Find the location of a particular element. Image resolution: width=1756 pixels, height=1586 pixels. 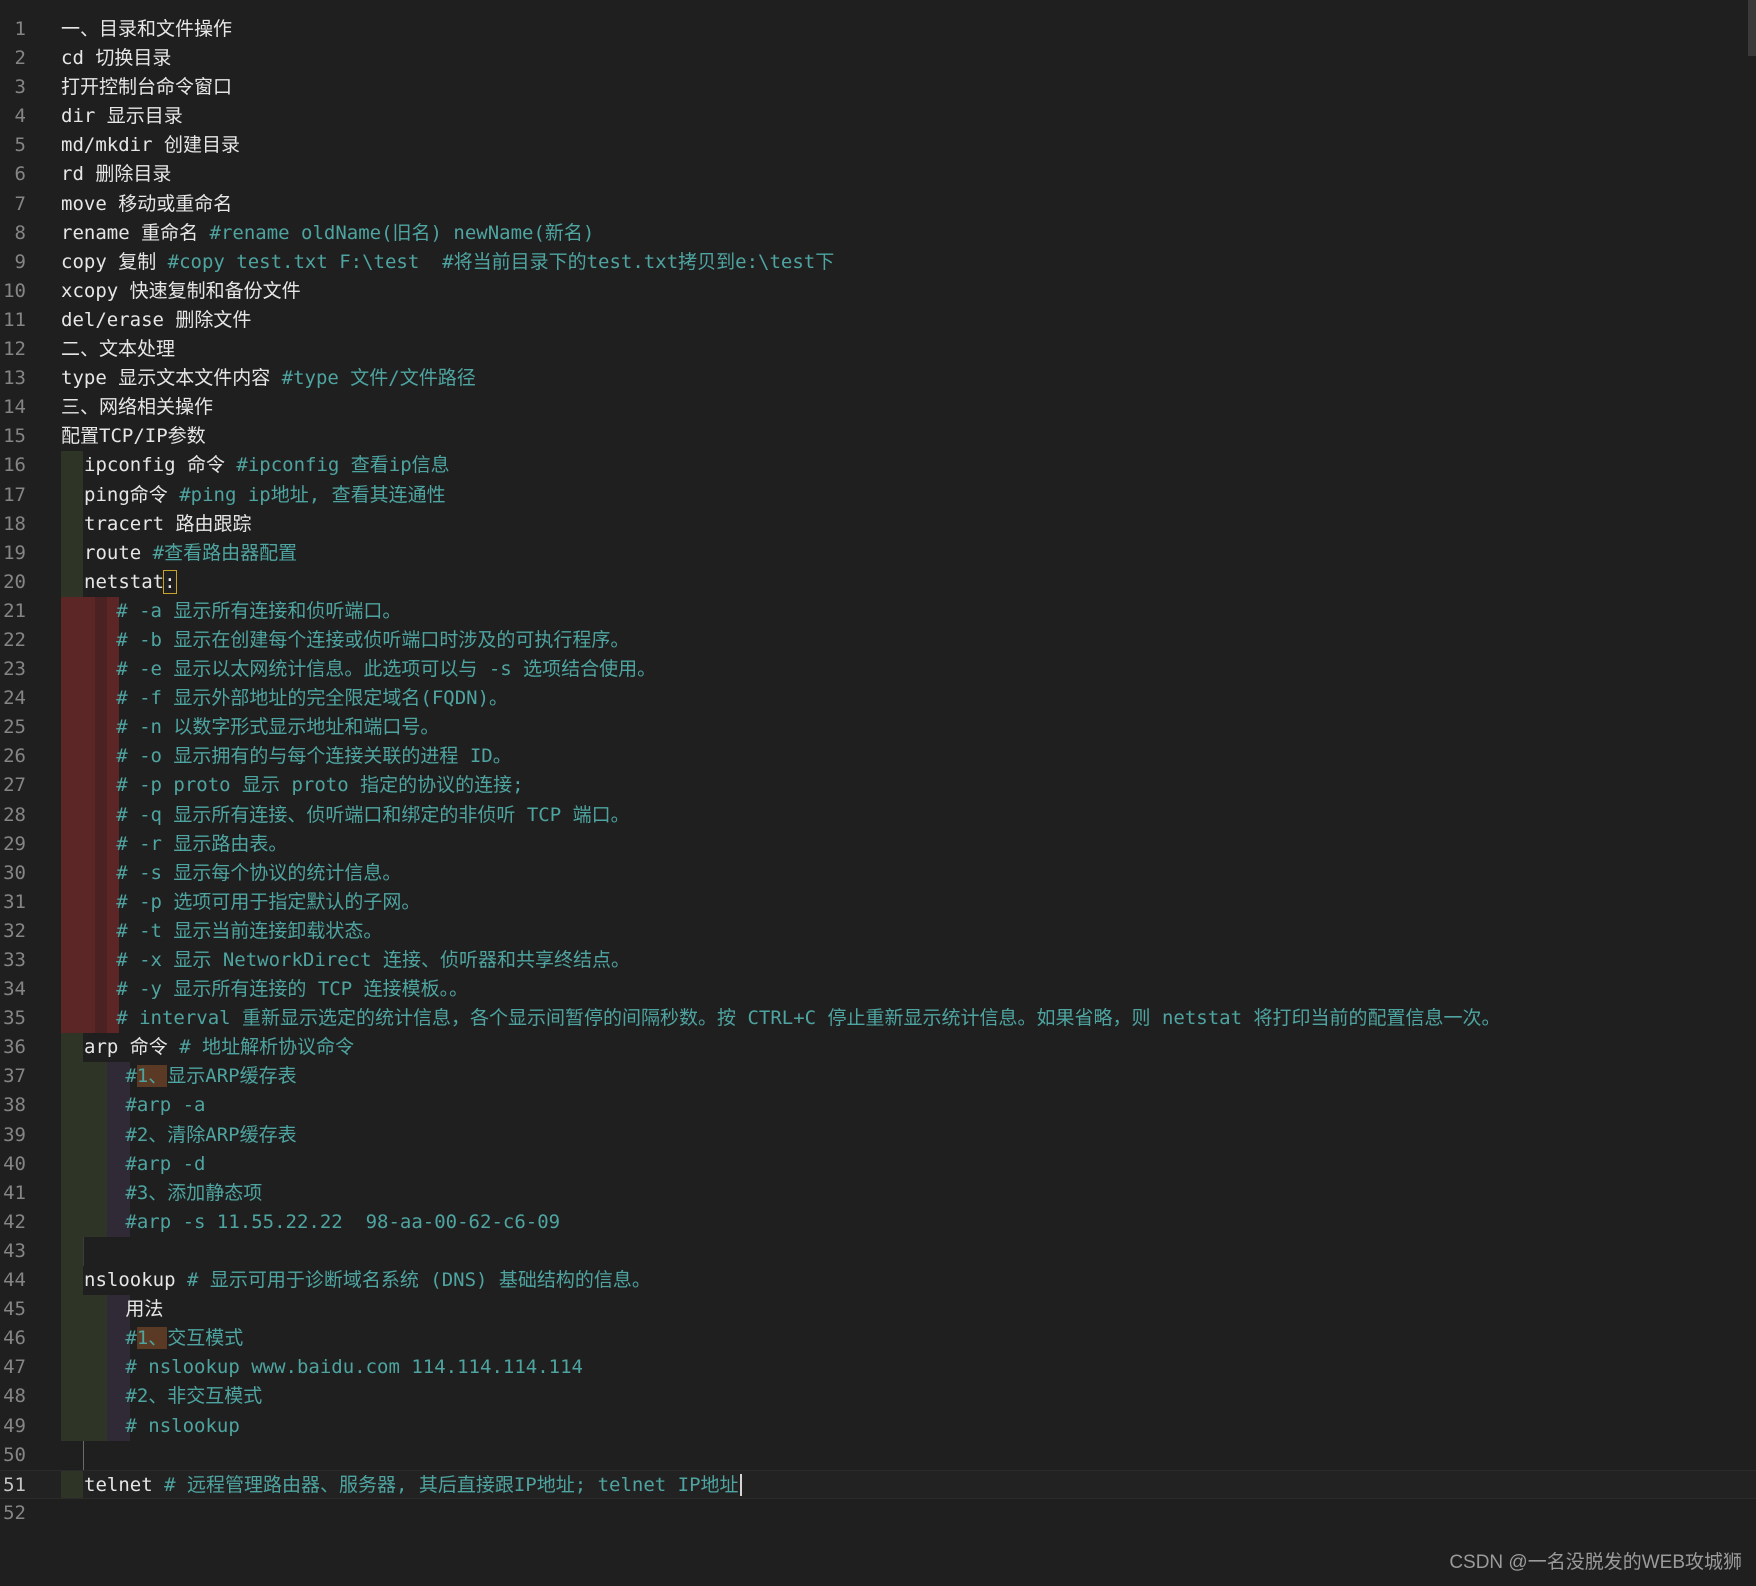

code-token: copy 复制 is located at coordinates (114, 261).